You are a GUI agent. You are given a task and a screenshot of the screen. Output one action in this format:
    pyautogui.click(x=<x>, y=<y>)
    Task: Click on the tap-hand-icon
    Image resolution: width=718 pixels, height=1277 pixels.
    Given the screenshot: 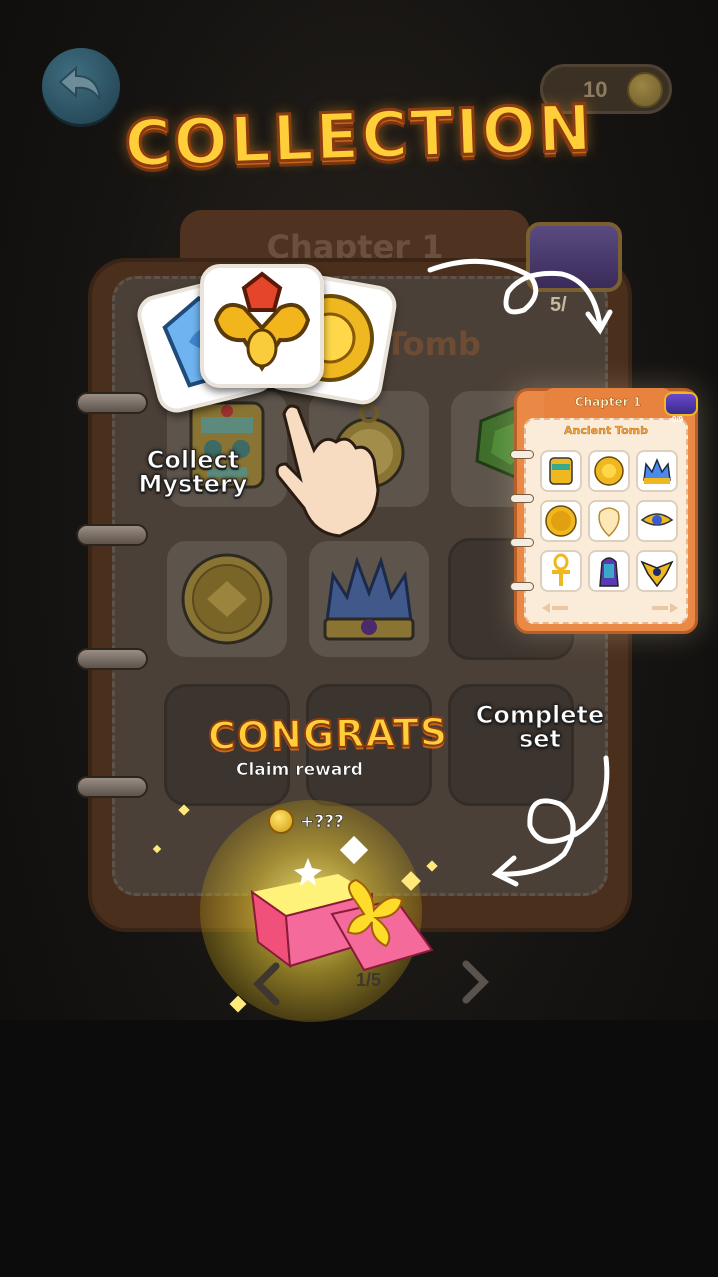 What is the action you would take?
    pyautogui.click(x=327, y=471)
    